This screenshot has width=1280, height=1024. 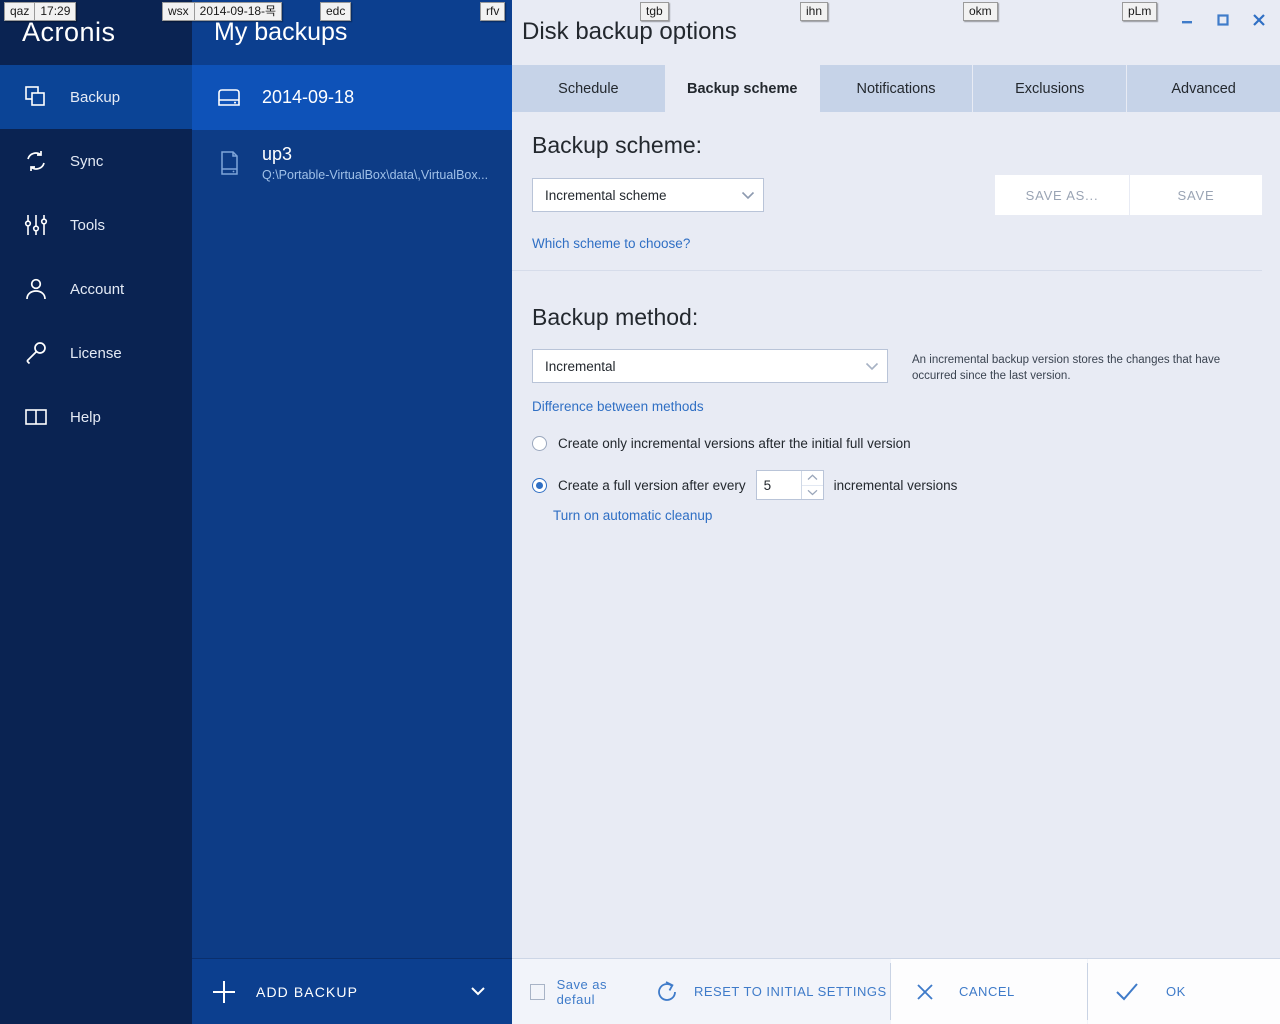 I want to click on tab-label: Exclusions, so click(x=1050, y=88).